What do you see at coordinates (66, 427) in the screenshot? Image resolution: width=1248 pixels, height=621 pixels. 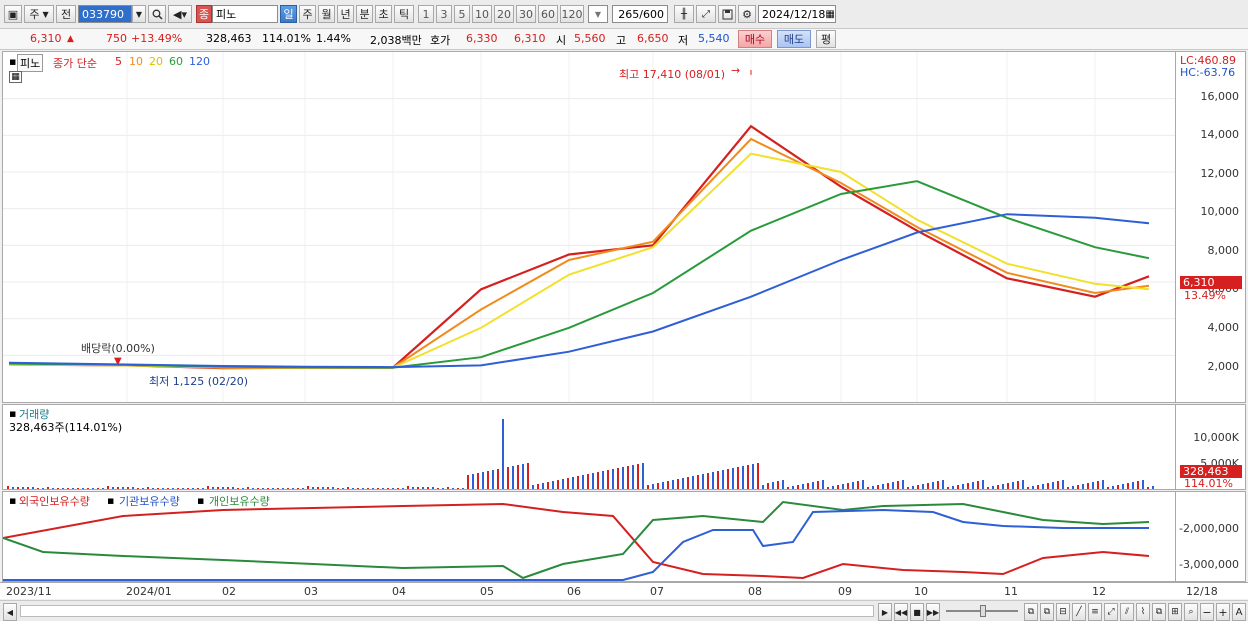 I see `volume-value: 328,463주(114.01%)` at bounding box center [66, 427].